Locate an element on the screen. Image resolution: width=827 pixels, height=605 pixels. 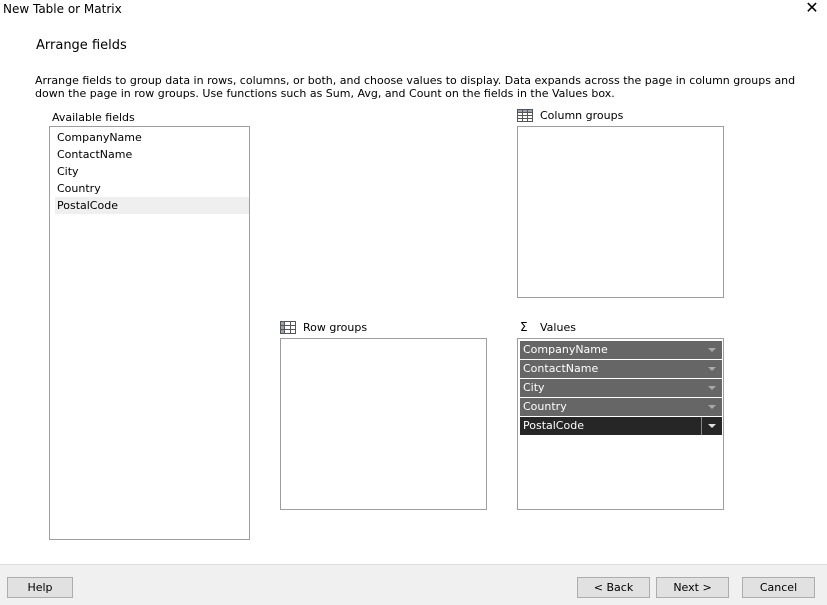
value-field-city: City is located at coordinates (621, 388).